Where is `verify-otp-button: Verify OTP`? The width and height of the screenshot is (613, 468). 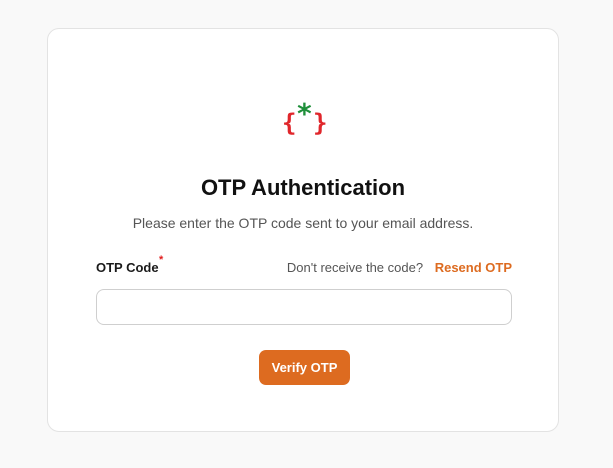
verify-otp-button: Verify OTP is located at coordinates (304, 367).